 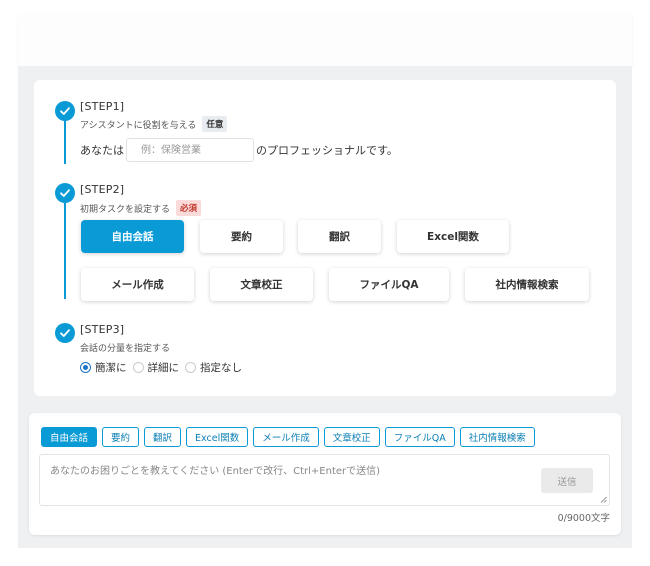 I want to click on chip-file-qa: ファイルQA, so click(x=419, y=437).